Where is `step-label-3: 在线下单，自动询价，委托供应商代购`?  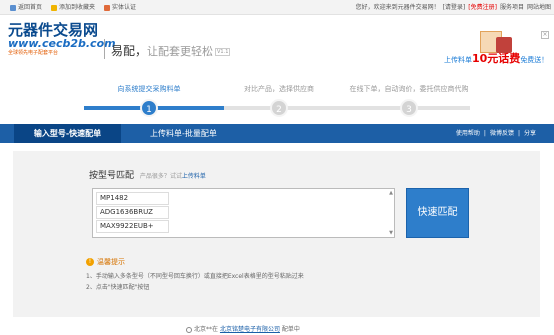 step-label-3: 在线下单，自动询价，委托供应商代购 is located at coordinates (409, 89).